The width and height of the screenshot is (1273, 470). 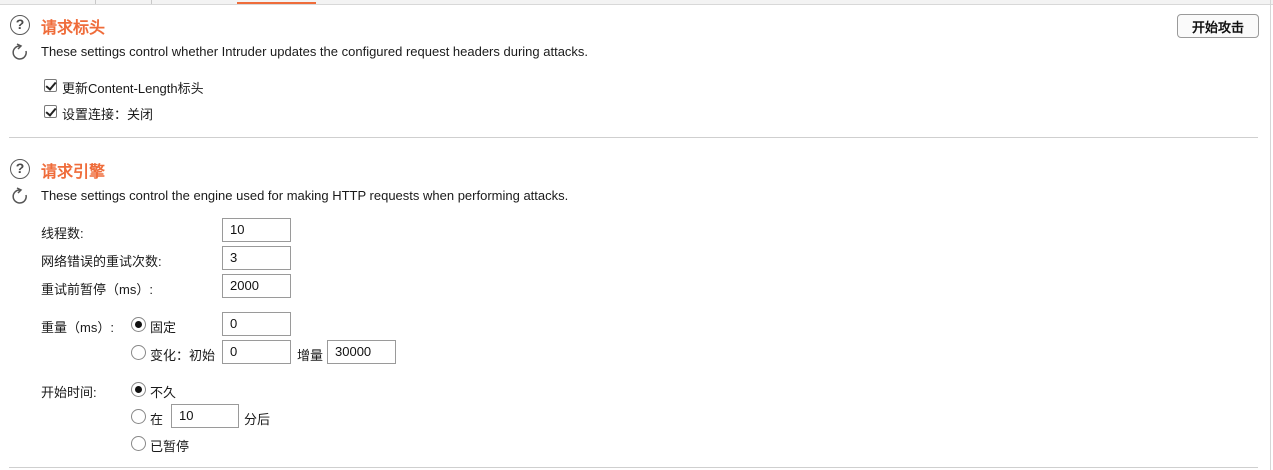 I want to click on retries-label: 网络错误的重试次数:, so click(x=101, y=261).